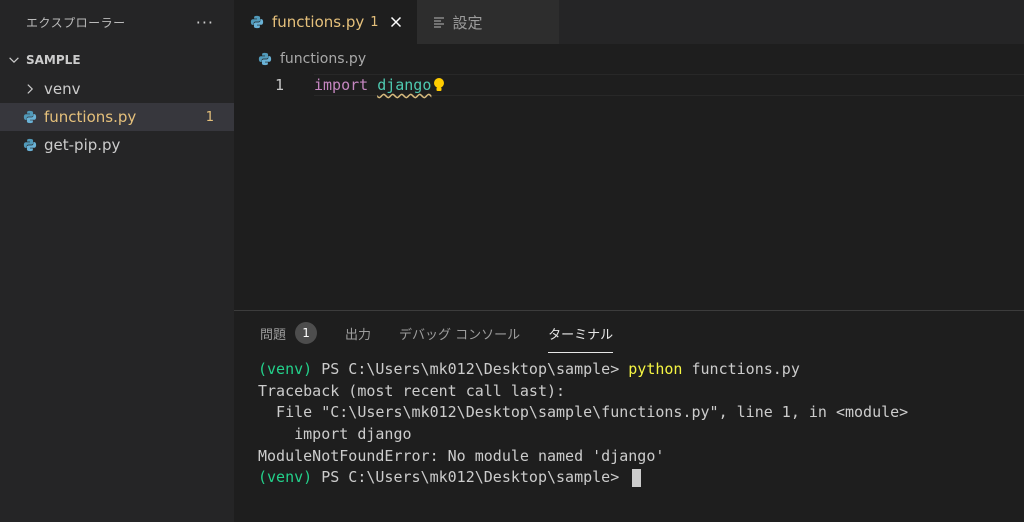 The image size is (1024, 522). What do you see at coordinates (396, 22) in the screenshot?
I see `close-icon` at bounding box center [396, 22].